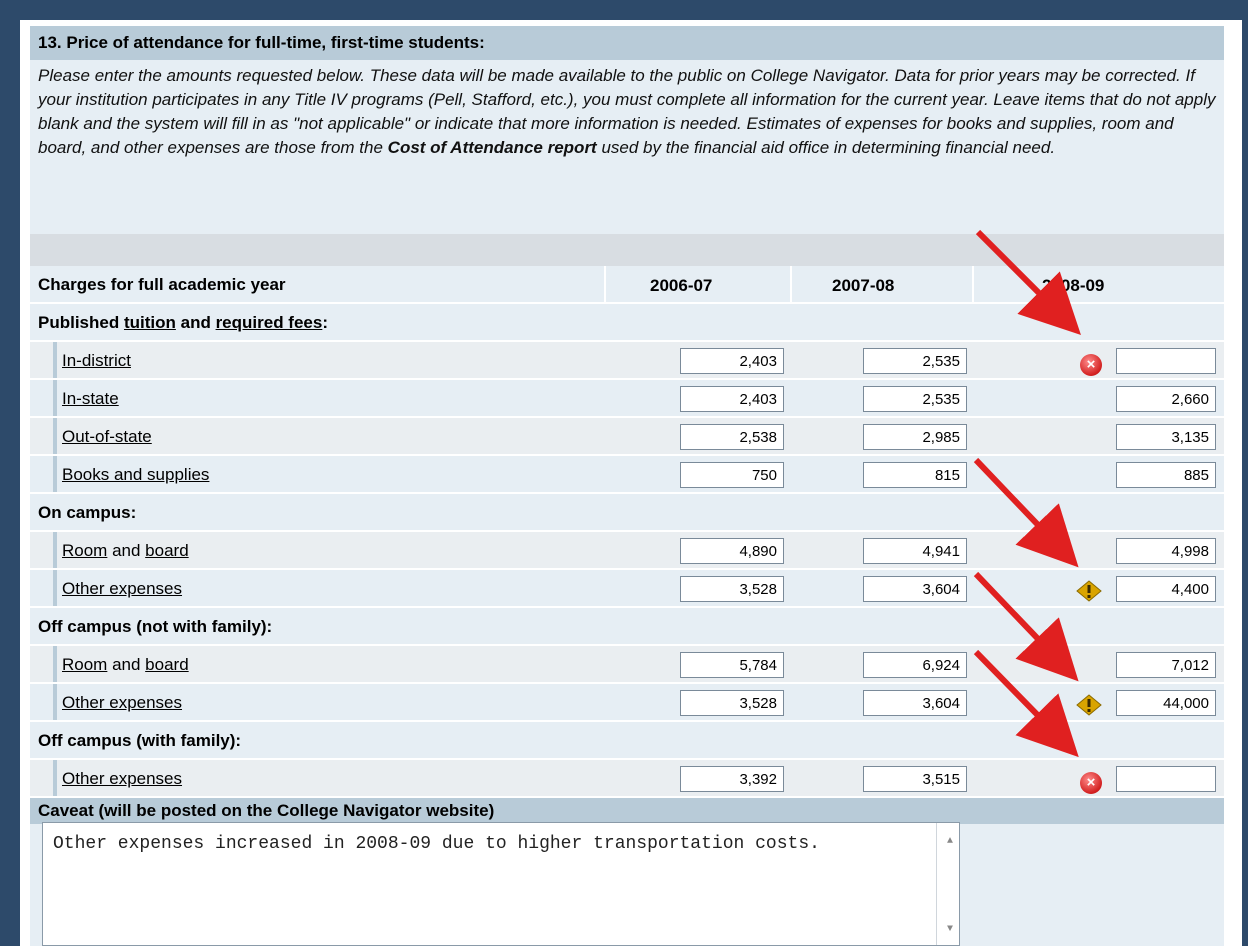 Image resolution: width=1248 pixels, height=946 pixels. I want to click on year-header-2007-08: 2007-08, so click(863, 285).